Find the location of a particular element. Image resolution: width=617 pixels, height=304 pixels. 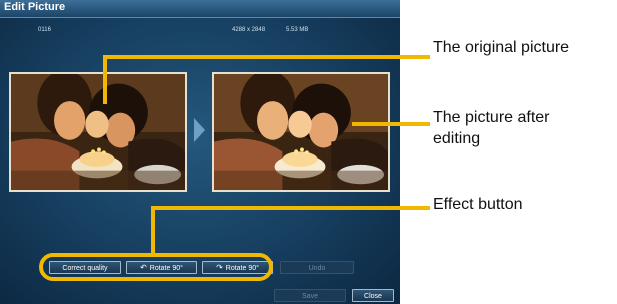

close-button: Close is located at coordinates (373, 295).